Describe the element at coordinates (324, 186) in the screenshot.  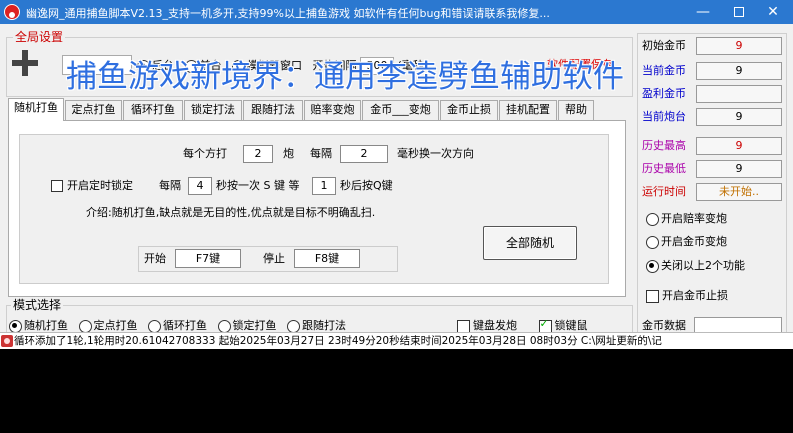
I see `lock-wait-input: 1` at that location.